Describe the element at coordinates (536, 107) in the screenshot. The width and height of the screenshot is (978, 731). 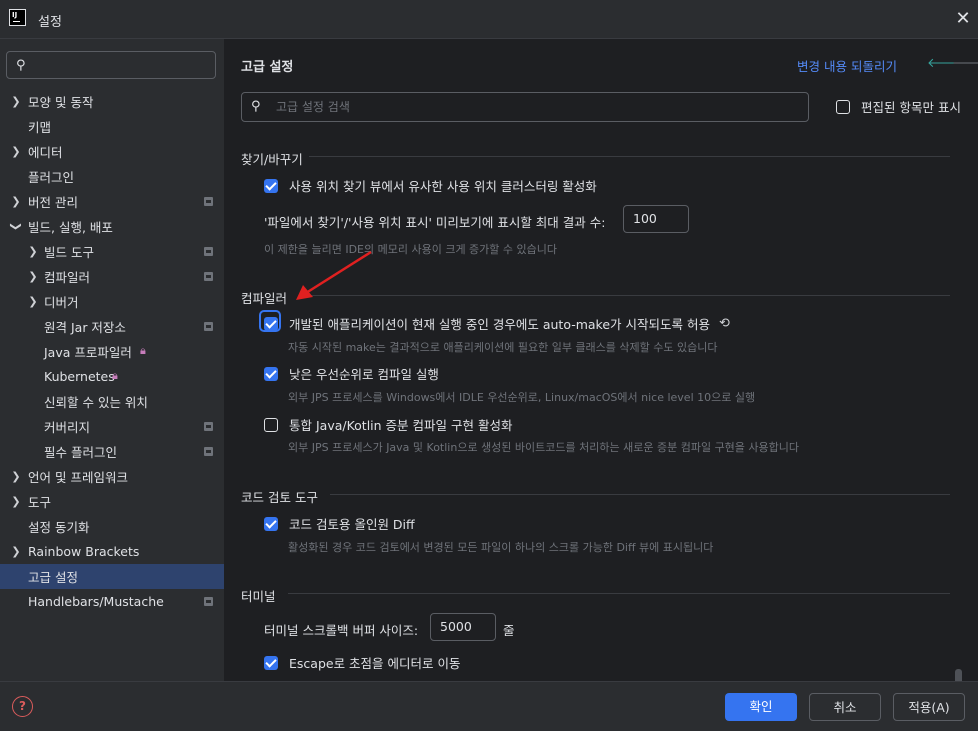
I see `search-input` at that location.